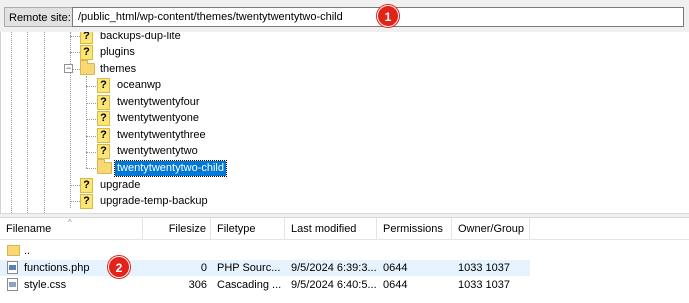  What do you see at coordinates (139, 85) in the screenshot?
I see `tree-item-label: oceanwp` at bounding box center [139, 85].